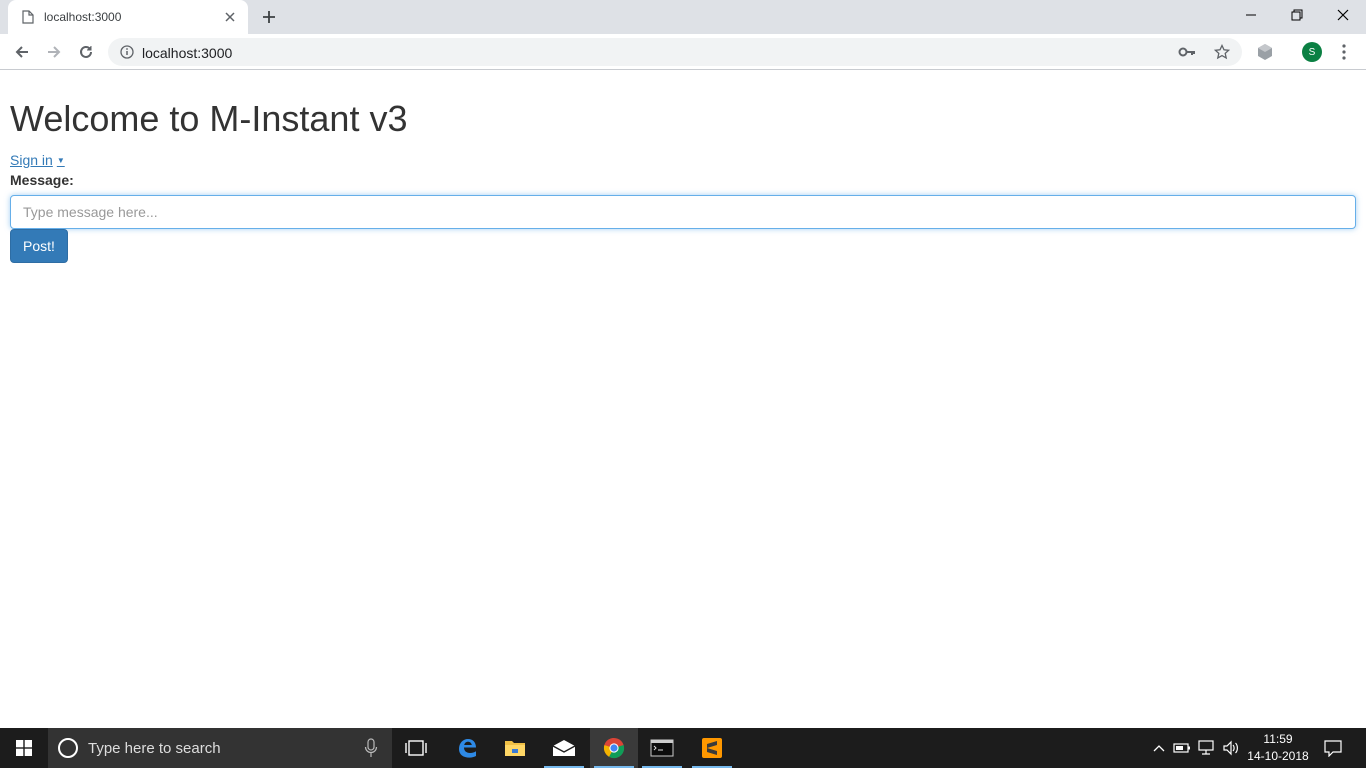 The image size is (1366, 768). I want to click on browser-toolbar: localhost:3000 S, so click(683, 52).